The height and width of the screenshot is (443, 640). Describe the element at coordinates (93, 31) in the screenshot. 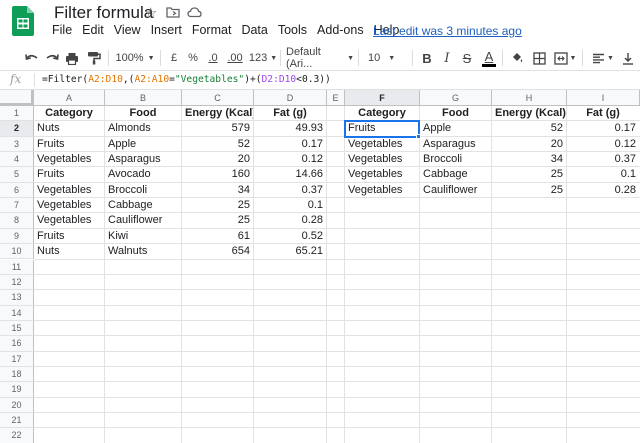

I see `menu-edit: Edit` at that location.